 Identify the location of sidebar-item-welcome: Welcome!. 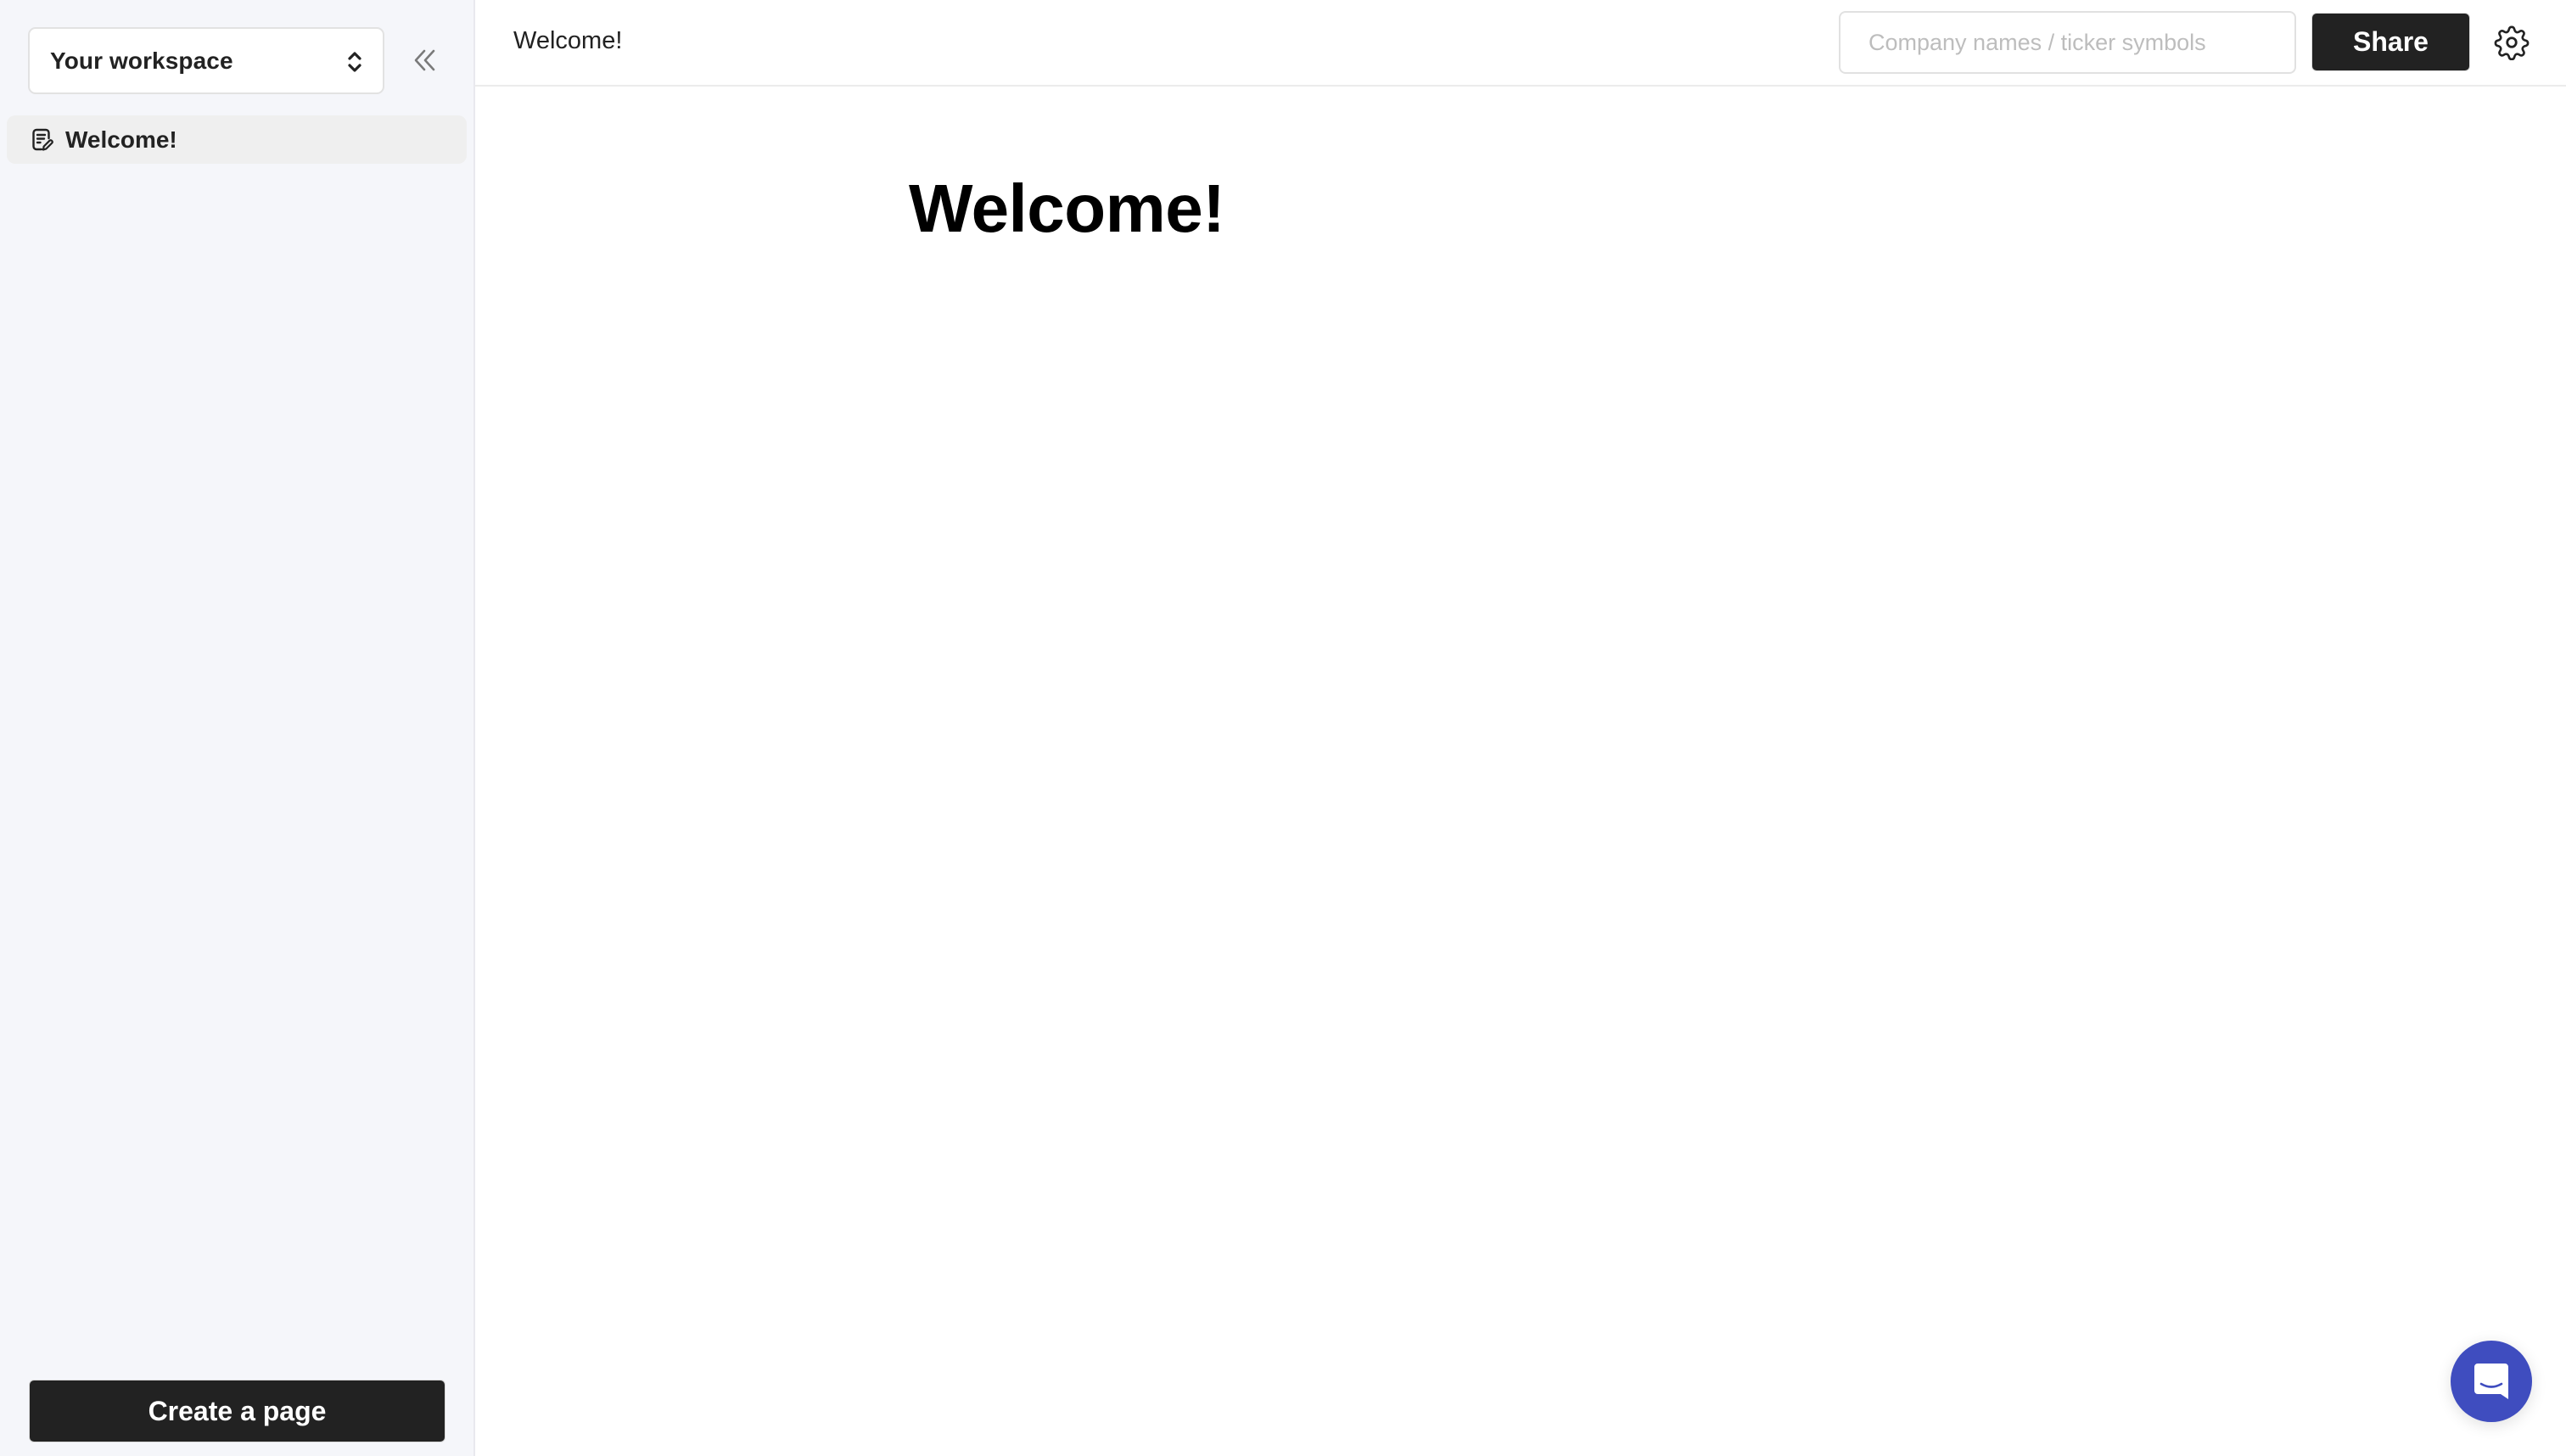
(237, 139).